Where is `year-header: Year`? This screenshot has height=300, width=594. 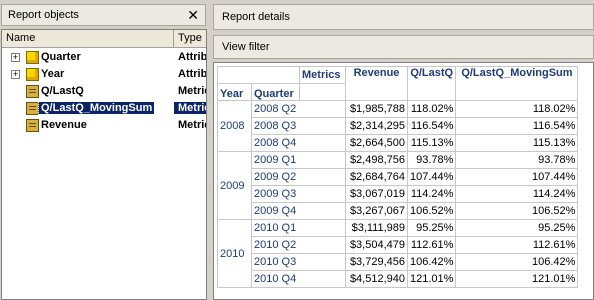 year-header: Year is located at coordinates (234, 92).